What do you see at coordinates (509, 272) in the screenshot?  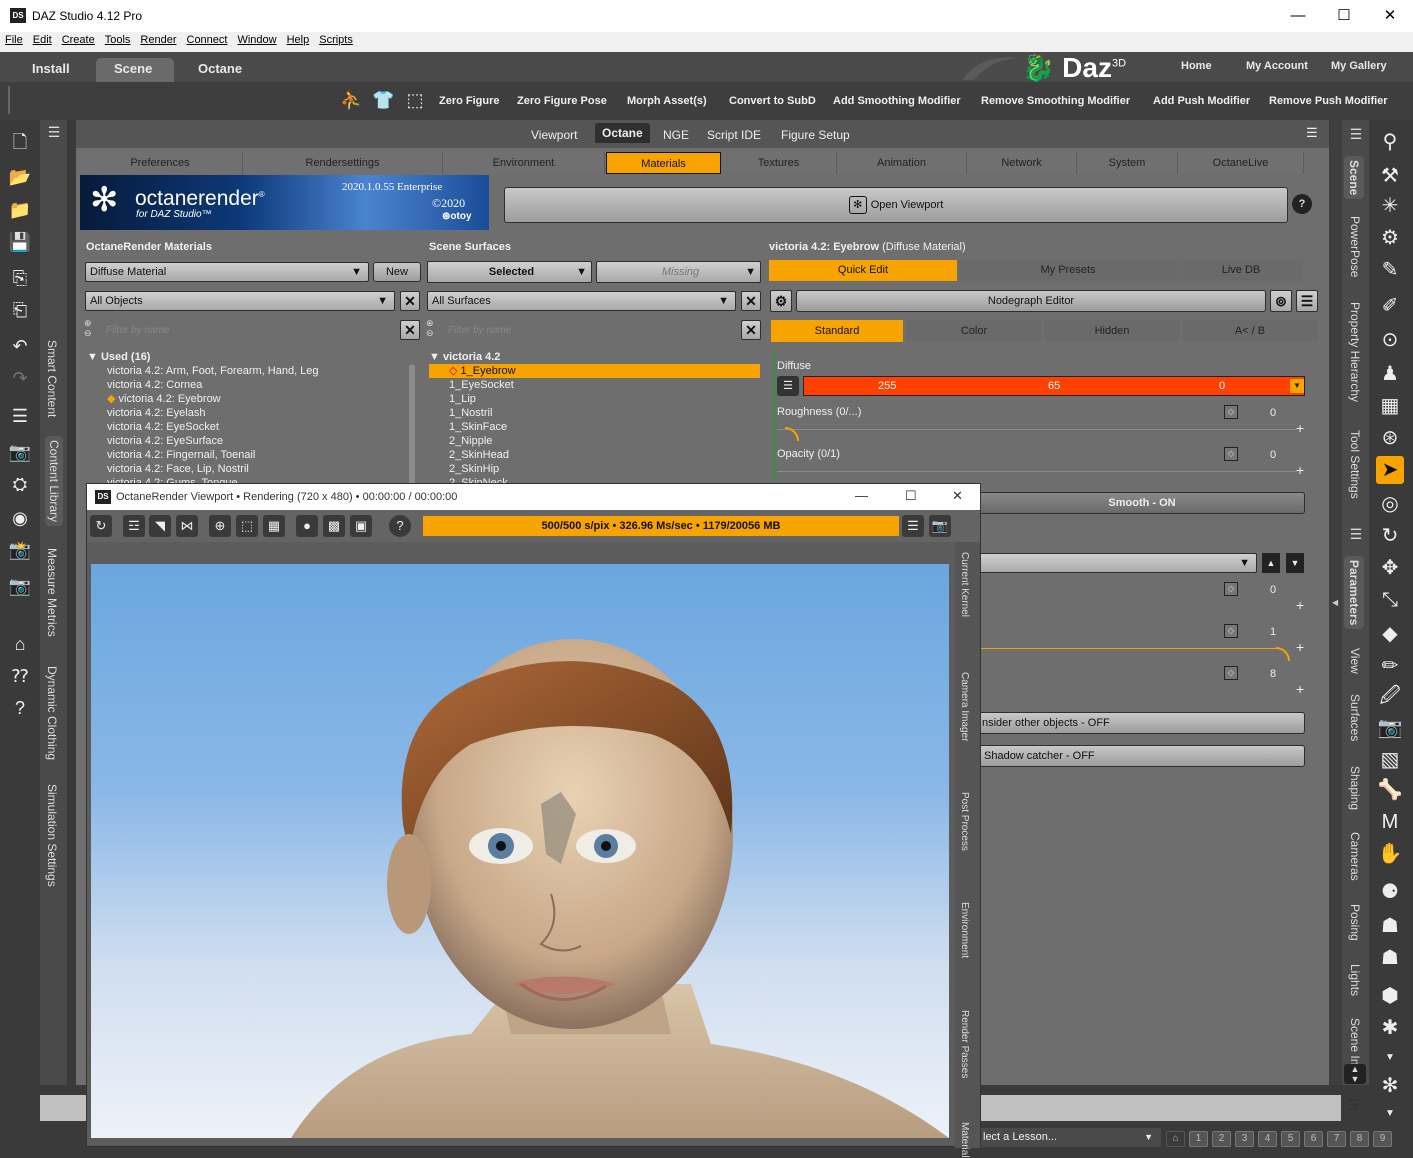 I see `surfaces-selected-select: Selected ▼` at bounding box center [509, 272].